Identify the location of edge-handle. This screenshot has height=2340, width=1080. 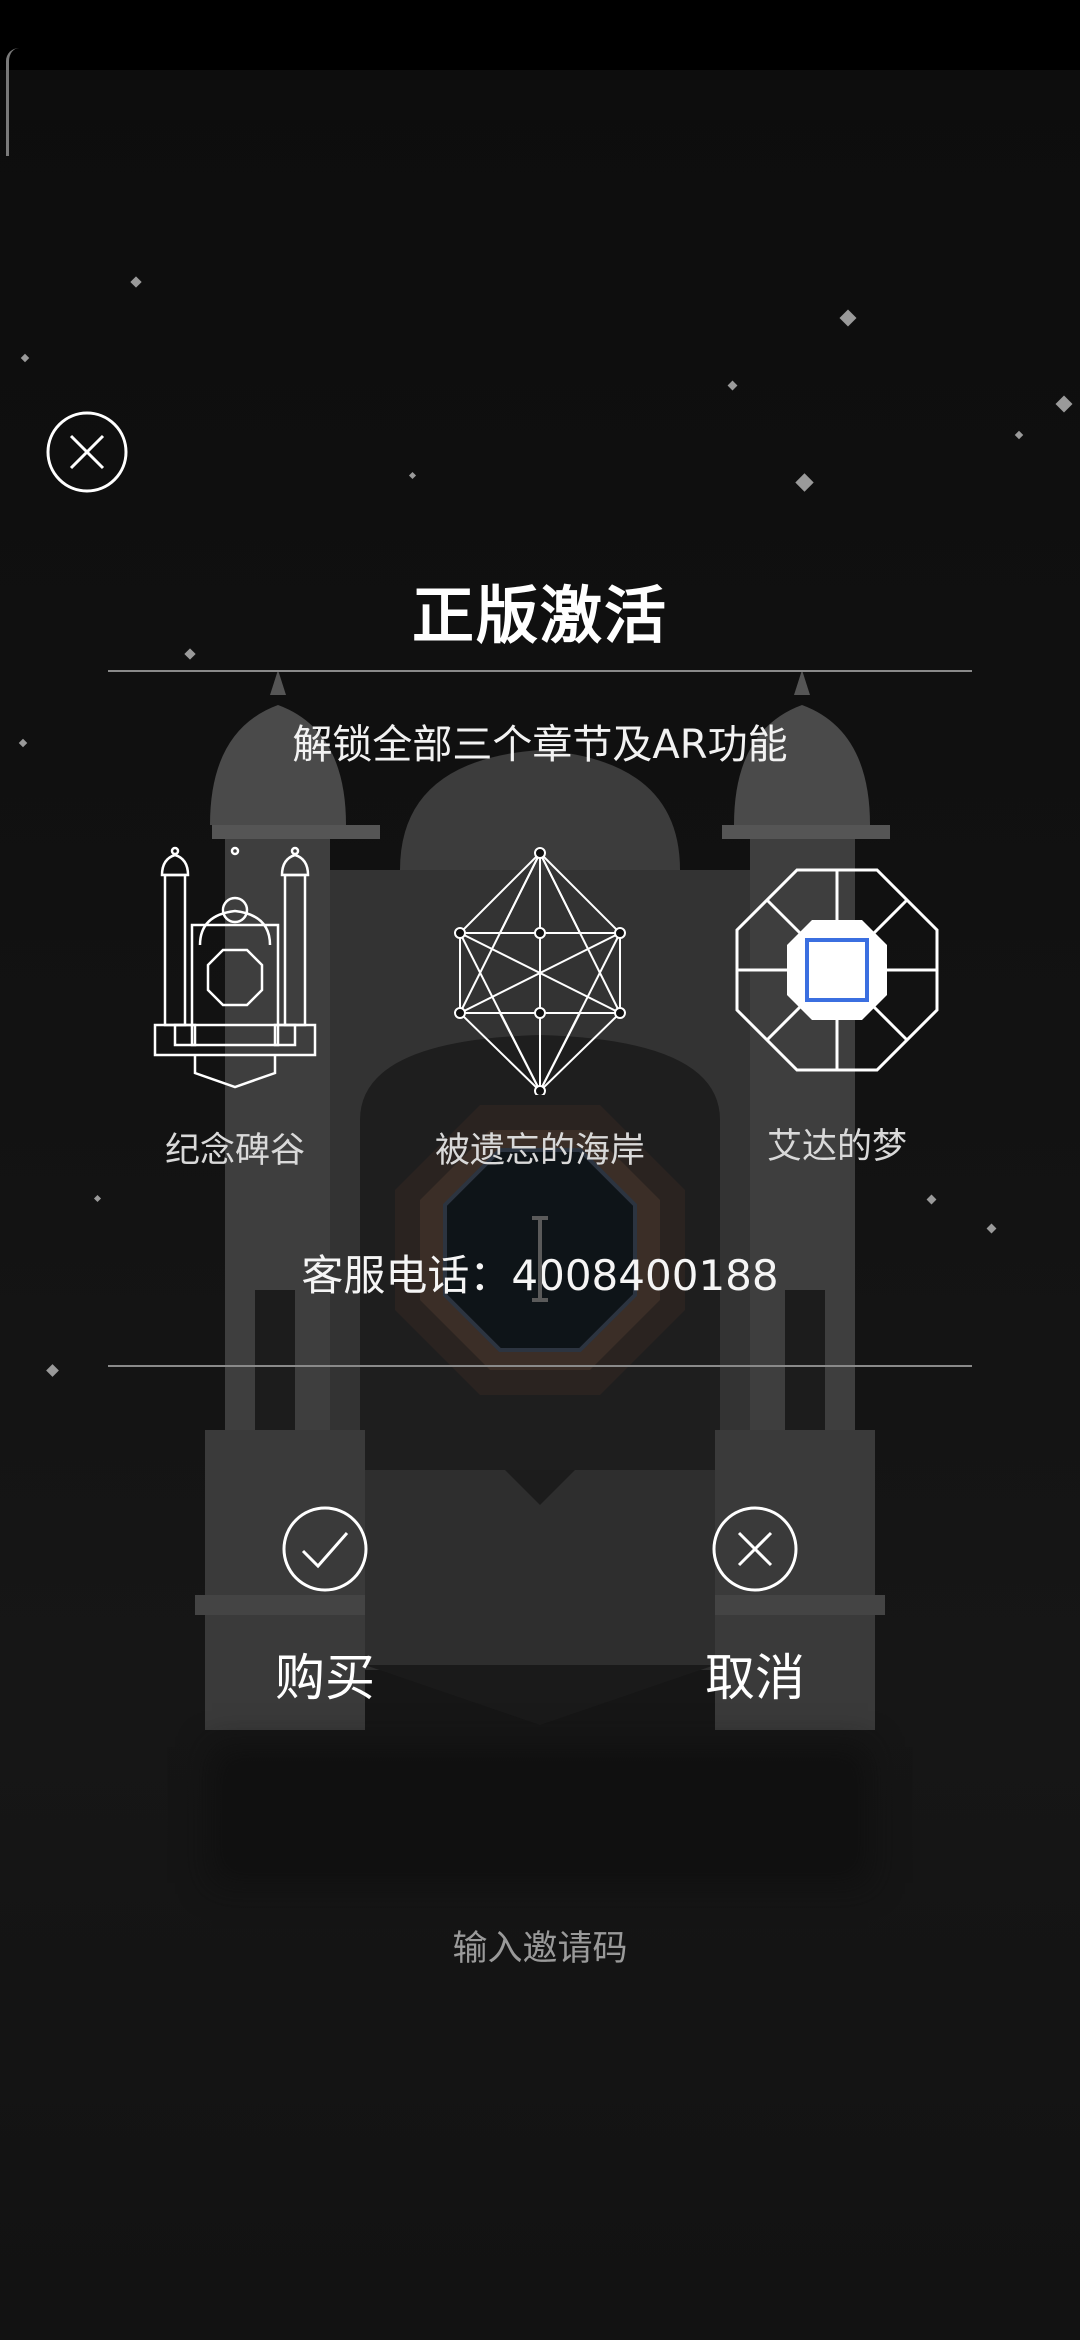
(12, 102).